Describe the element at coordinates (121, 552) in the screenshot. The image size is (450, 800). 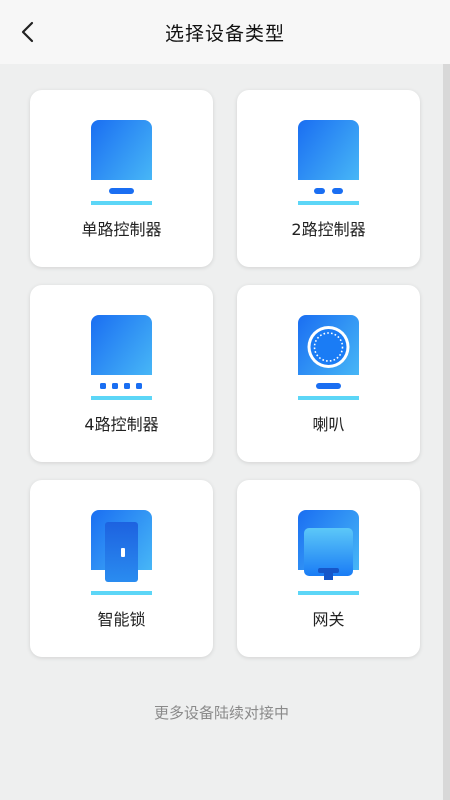
I see `smart-lock-icon` at that location.